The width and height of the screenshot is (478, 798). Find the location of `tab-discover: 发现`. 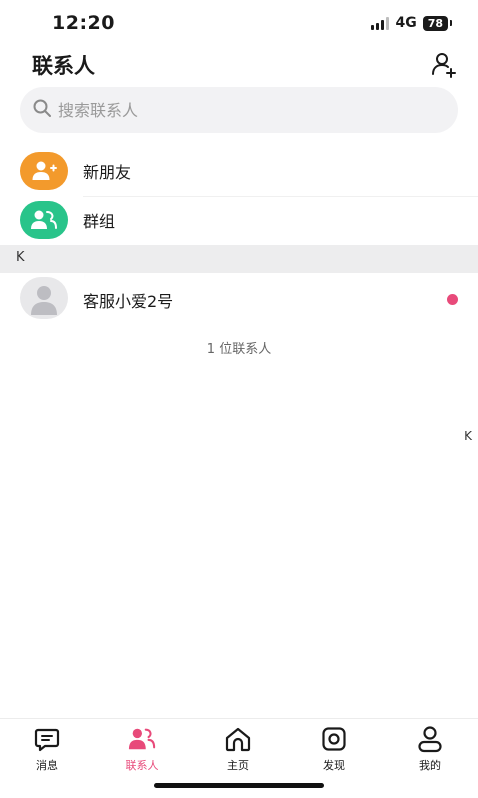

tab-discover: 发现 is located at coordinates (334, 749).